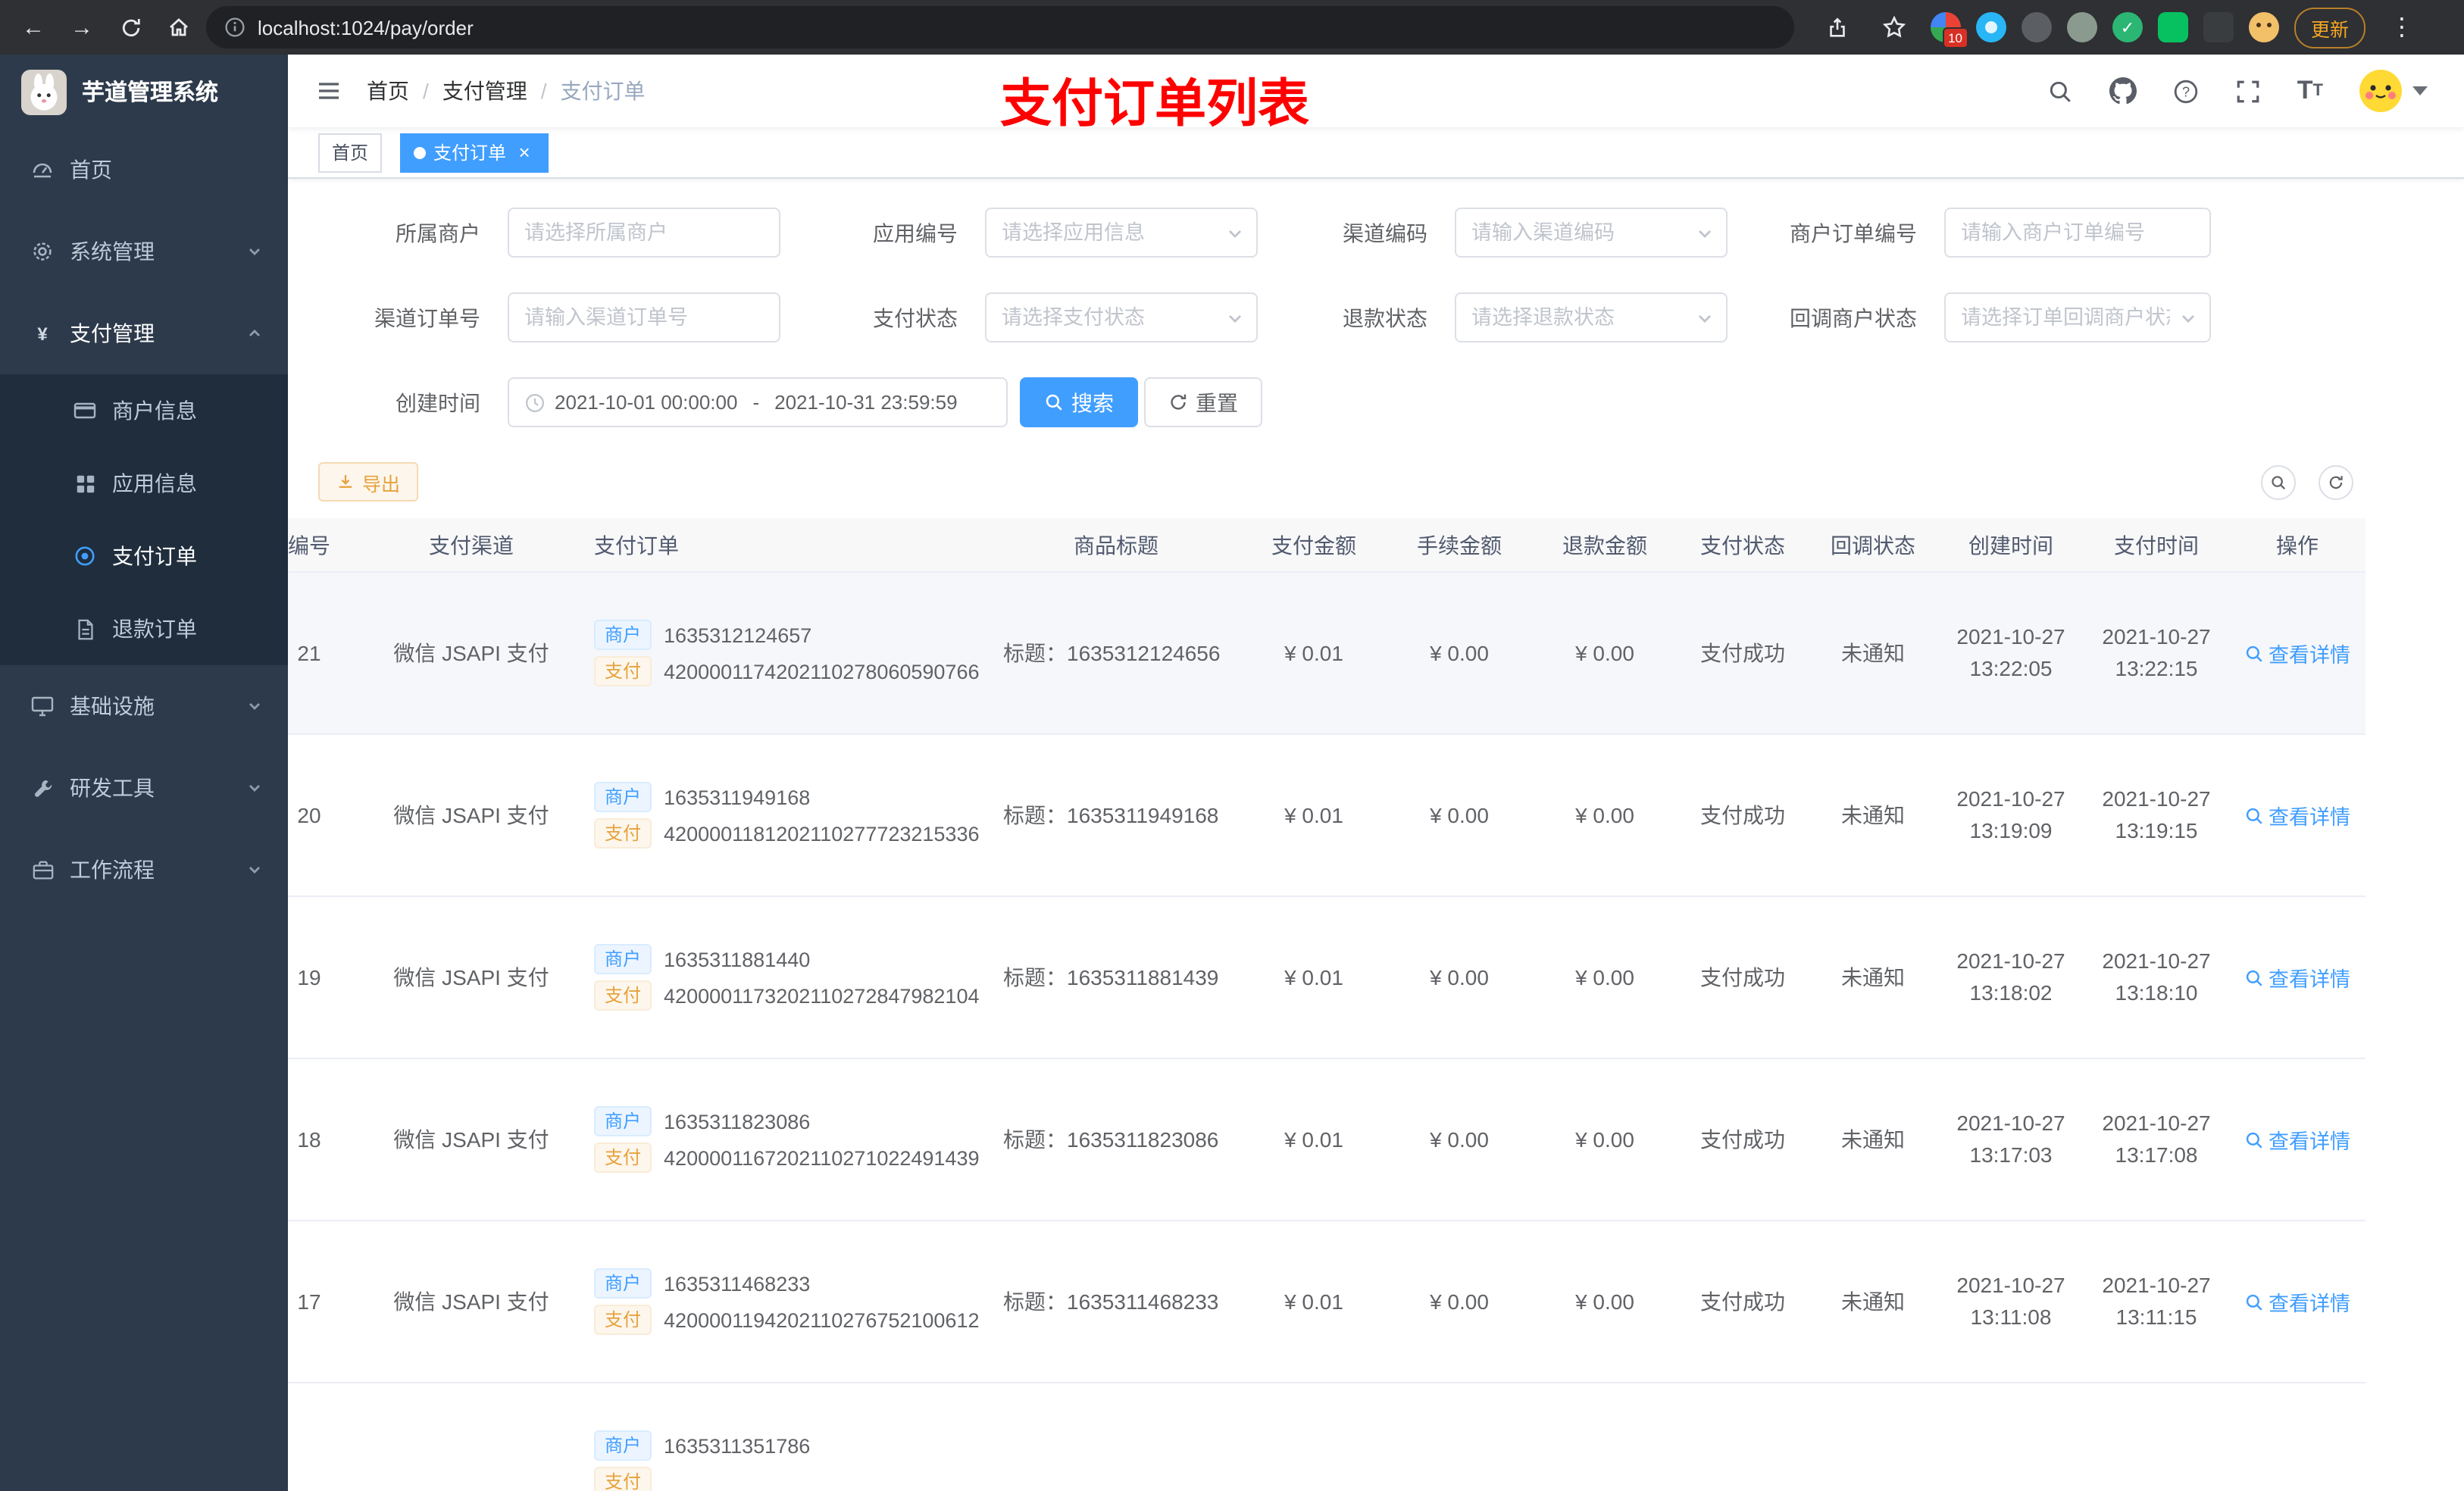  What do you see at coordinates (144, 333) in the screenshot?
I see `sidebar-item-payment: ¥ 支付管理` at bounding box center [144, 333].